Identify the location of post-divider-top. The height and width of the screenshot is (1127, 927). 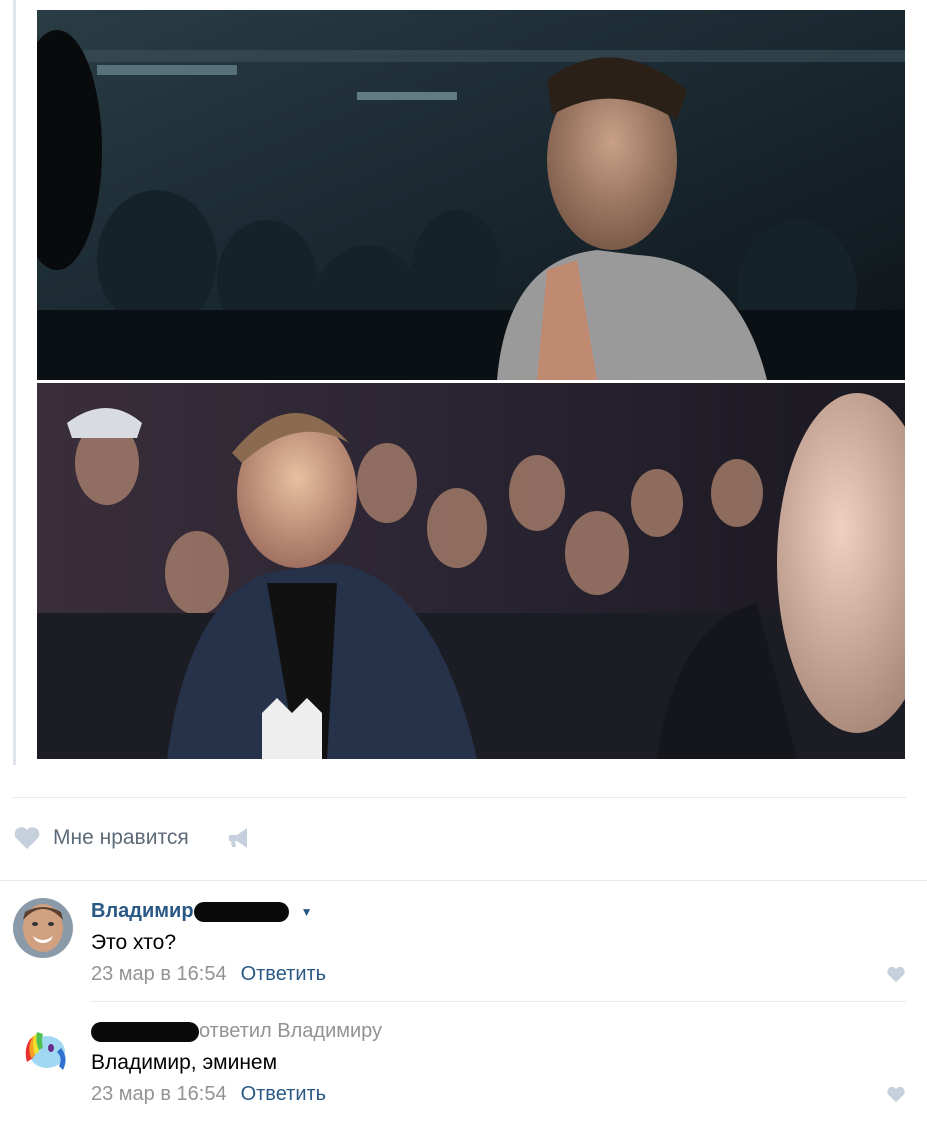
(459, 797).